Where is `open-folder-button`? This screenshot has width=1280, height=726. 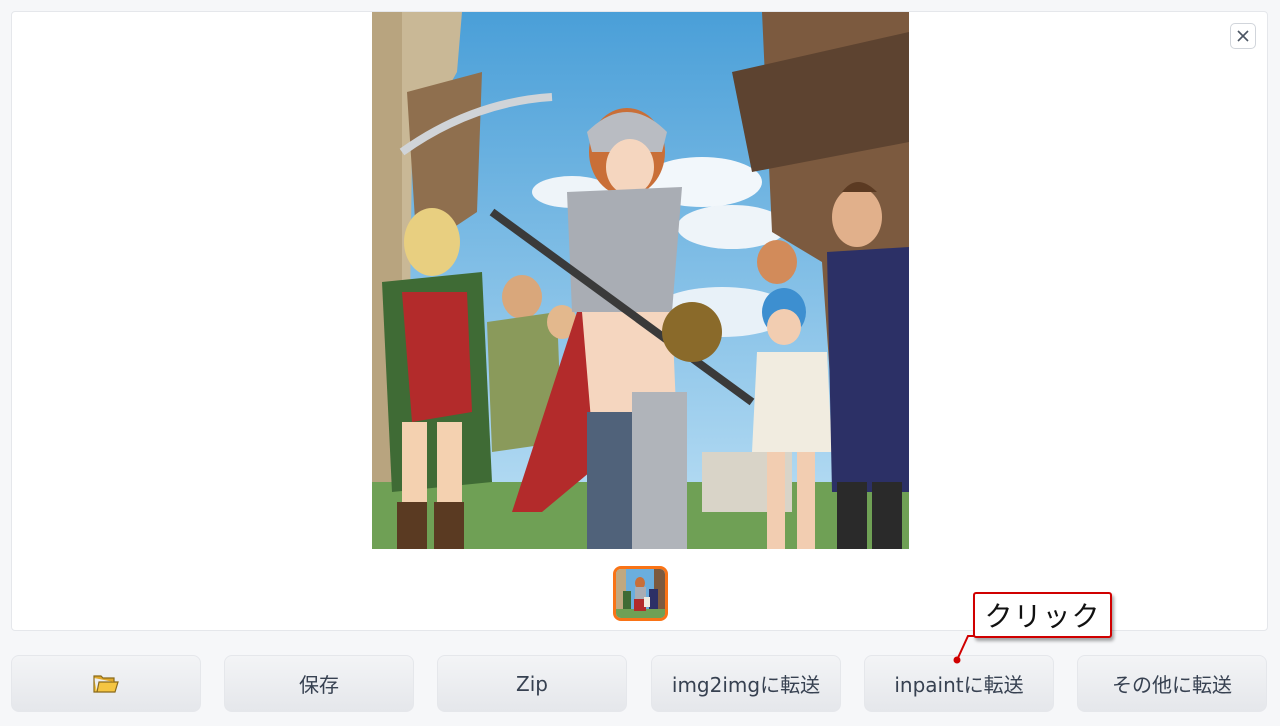 open-folder-button is located at coordinates (106, 683).